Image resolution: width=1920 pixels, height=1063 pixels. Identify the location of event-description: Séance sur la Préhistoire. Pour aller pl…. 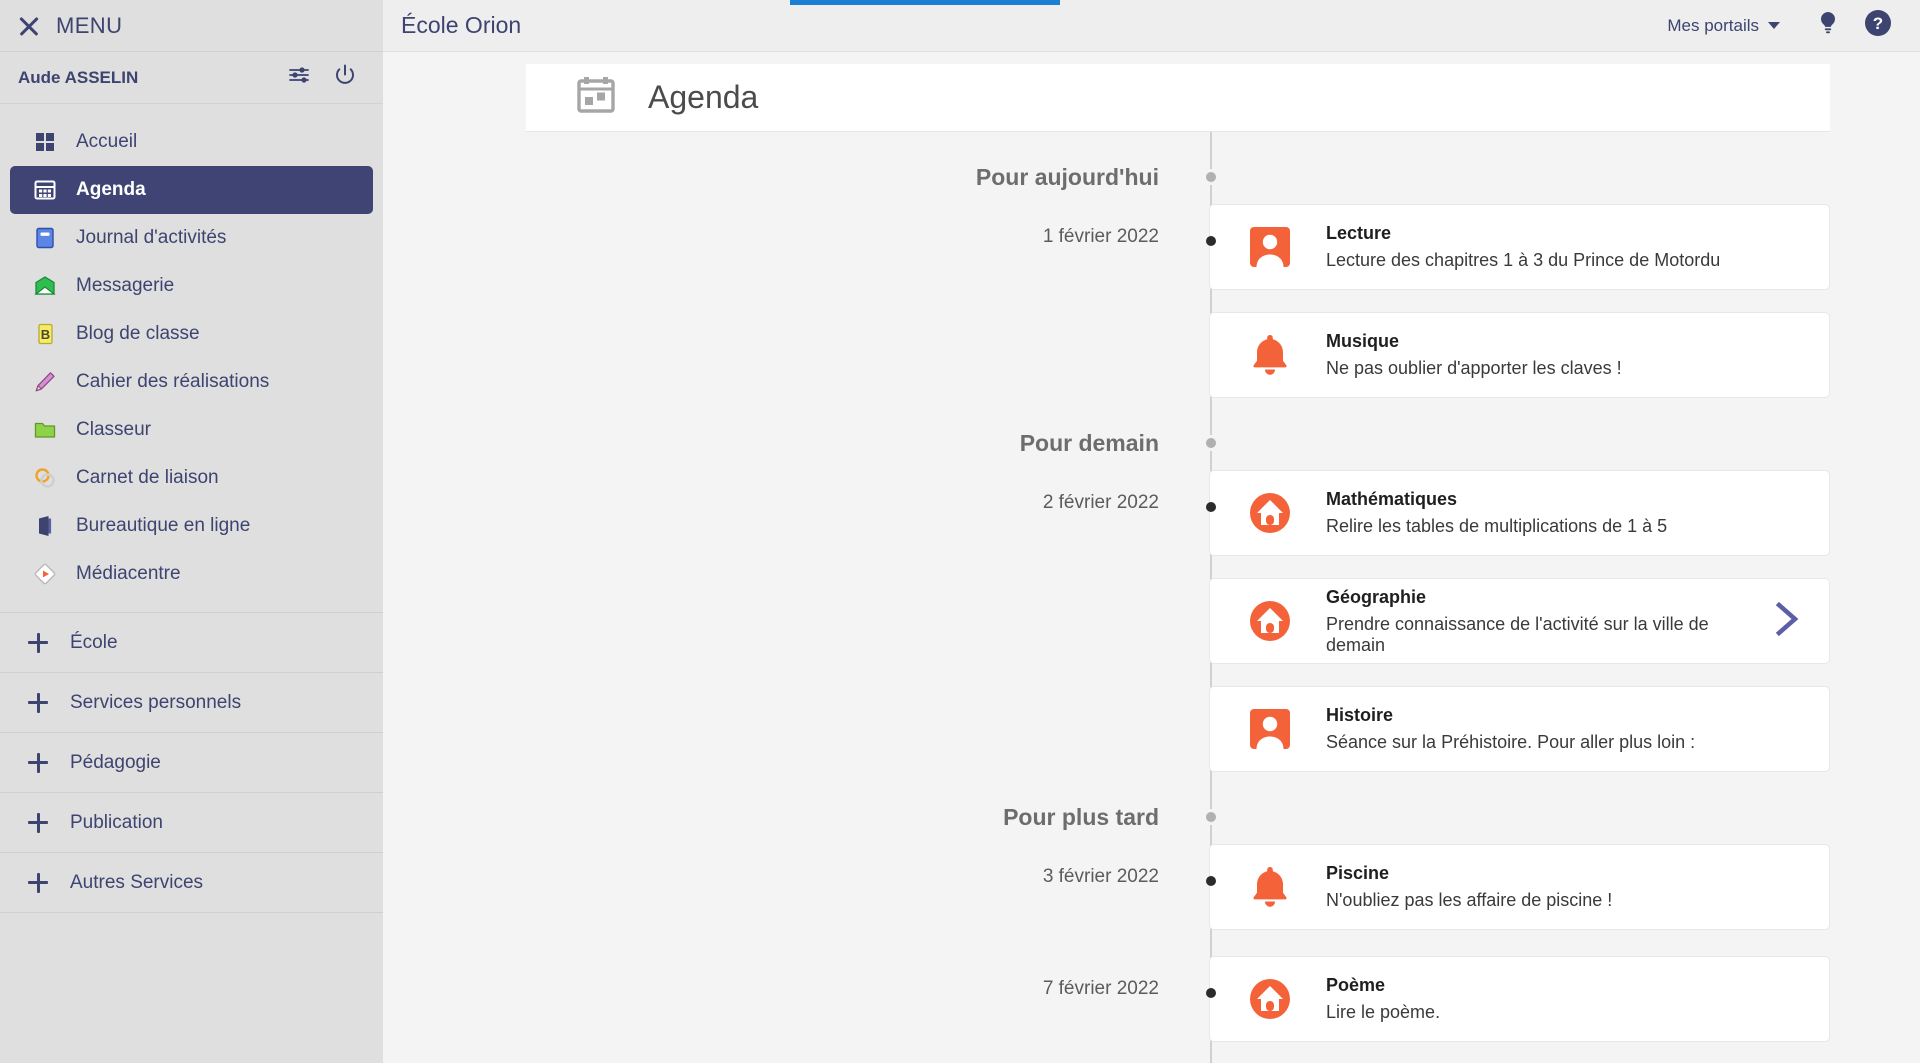
(1511, 742).